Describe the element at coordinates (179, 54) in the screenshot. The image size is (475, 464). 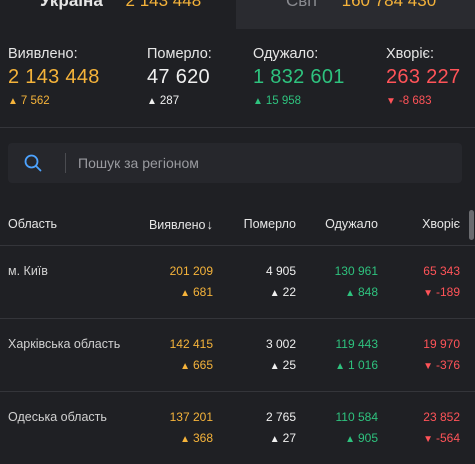
I see `stat-died-label: Померло:` at that location.